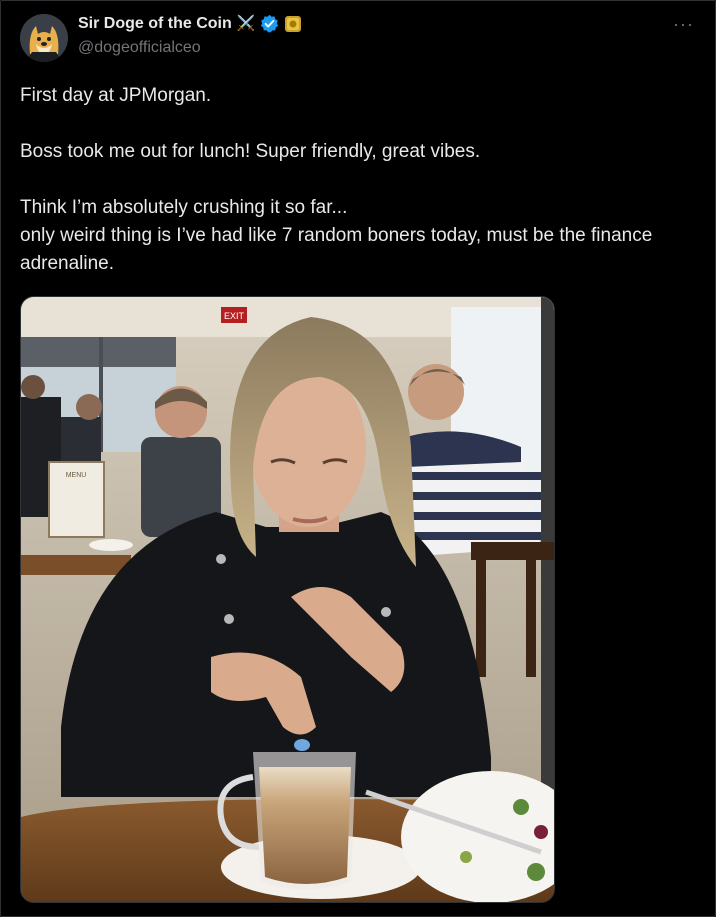 This screenshot has width=716, height=917. I want to click on author-handle: @dogeofficialceo, so click(139, 48).